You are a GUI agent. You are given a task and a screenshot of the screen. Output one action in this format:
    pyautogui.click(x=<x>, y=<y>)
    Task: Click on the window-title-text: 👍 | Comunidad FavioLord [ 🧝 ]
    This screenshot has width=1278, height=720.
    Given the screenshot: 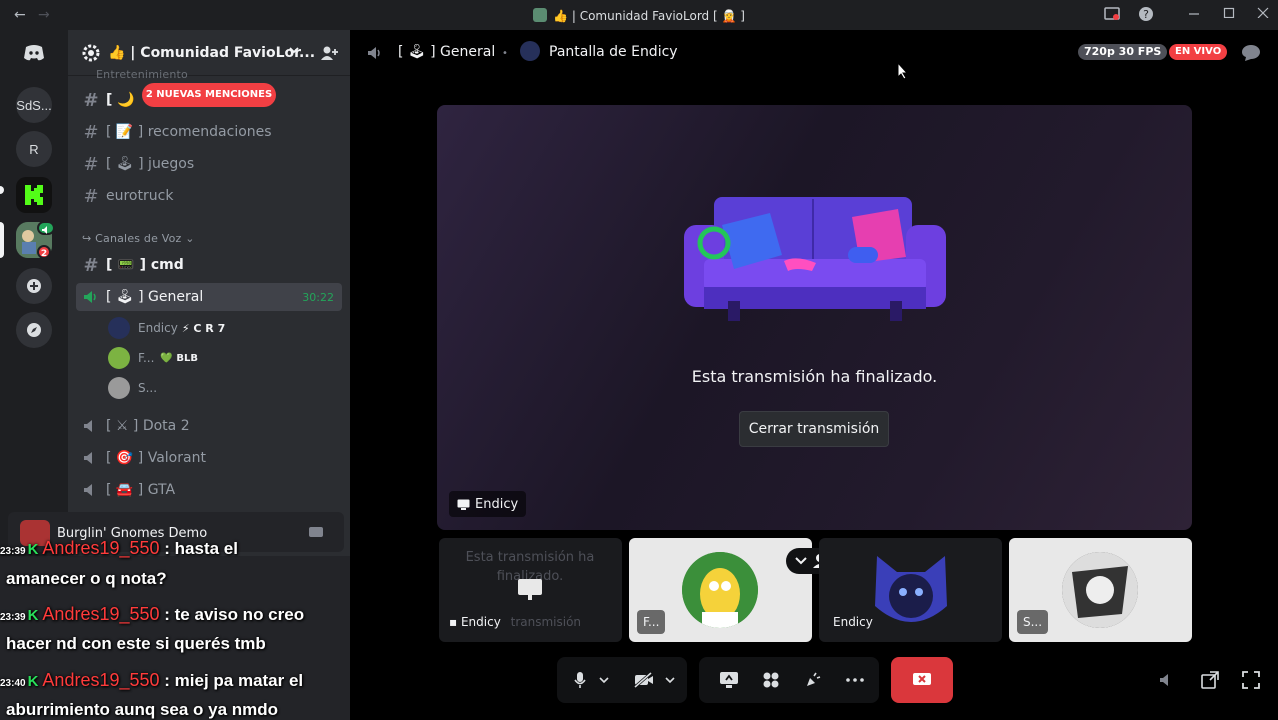 What is the action you would take?
    pyautogui.click(x=649, y=16)
    